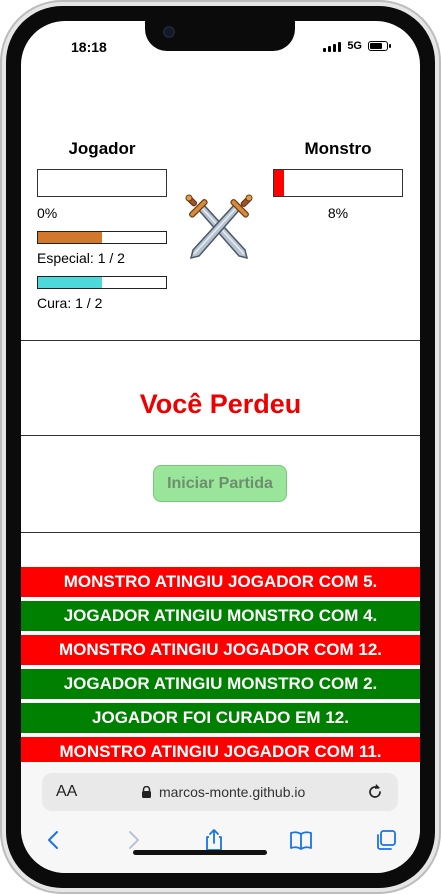 This screenshot has height=894, width=441. I want to click on address-bar: AA marcos-monte.github.io, so click(220, 792).